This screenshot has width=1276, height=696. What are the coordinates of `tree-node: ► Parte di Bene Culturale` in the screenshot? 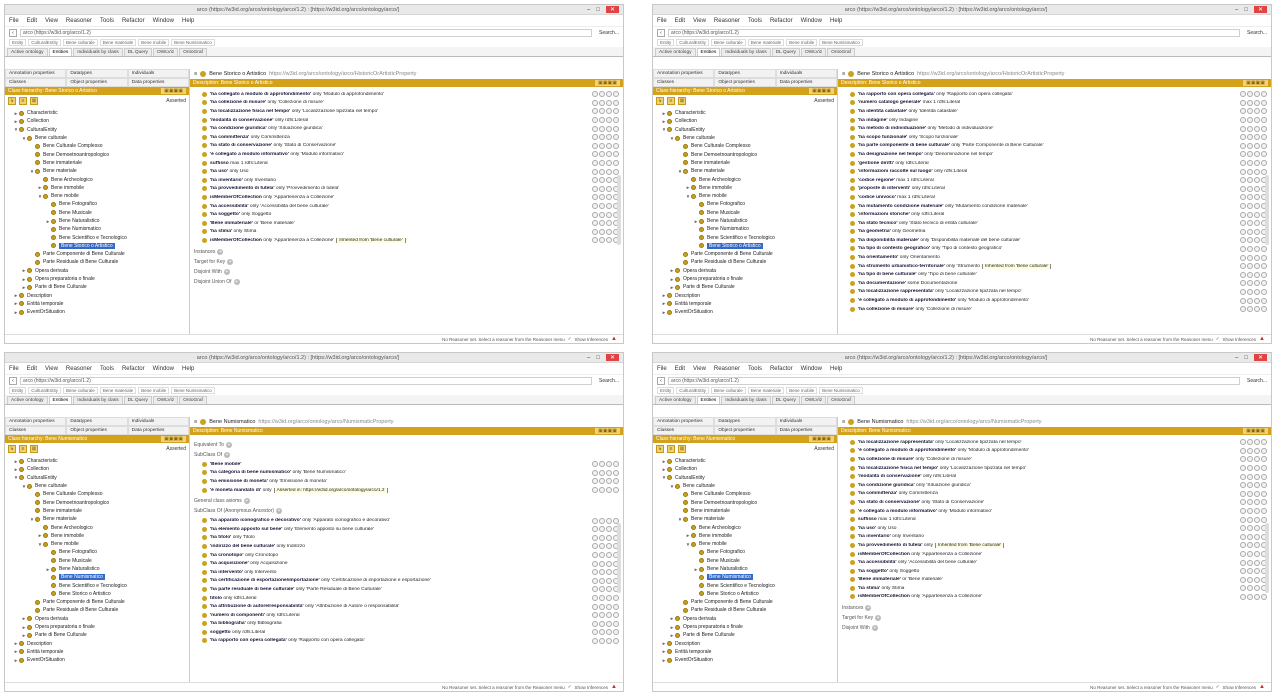 It's located at (745, 635).